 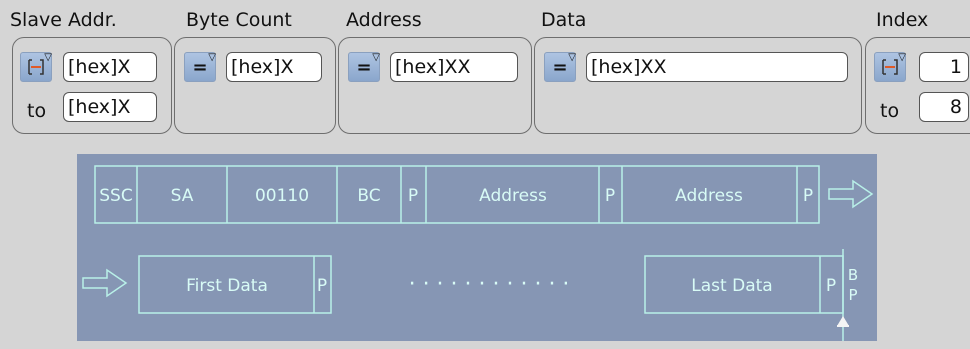 I want to click on index-operator-button: ▽, so click(x=890, y=67).